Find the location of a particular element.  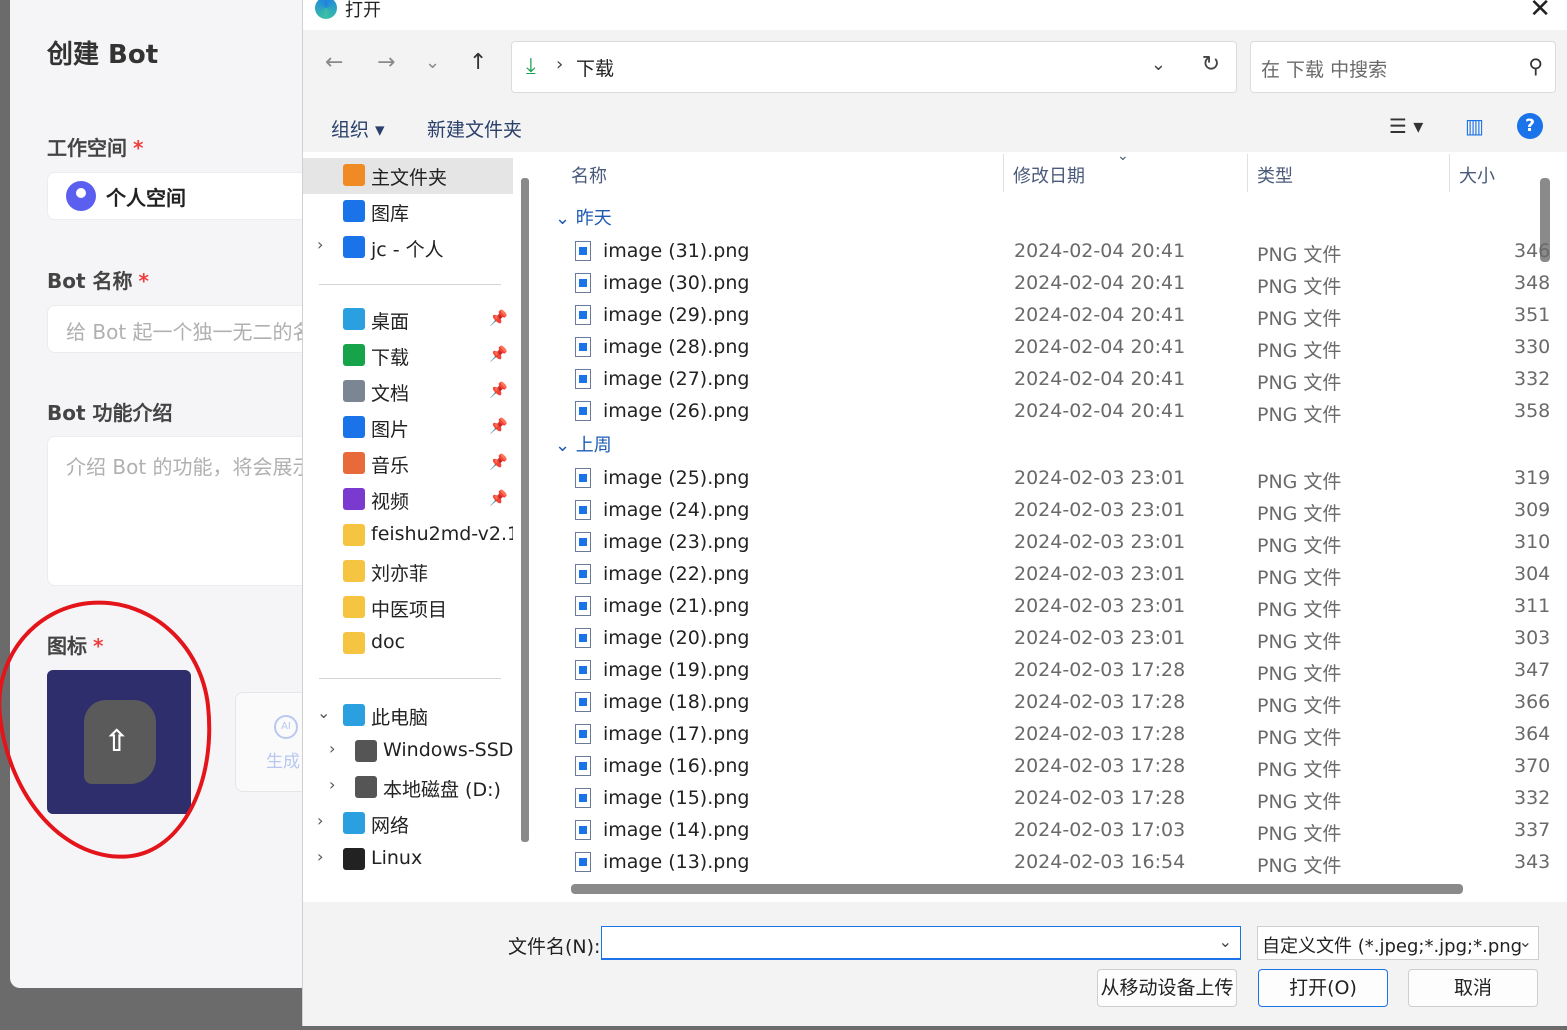

file-row: image (28).png 2024-02-04 20:41 PNG 文件 330 is located at coordinates (1061, 348).